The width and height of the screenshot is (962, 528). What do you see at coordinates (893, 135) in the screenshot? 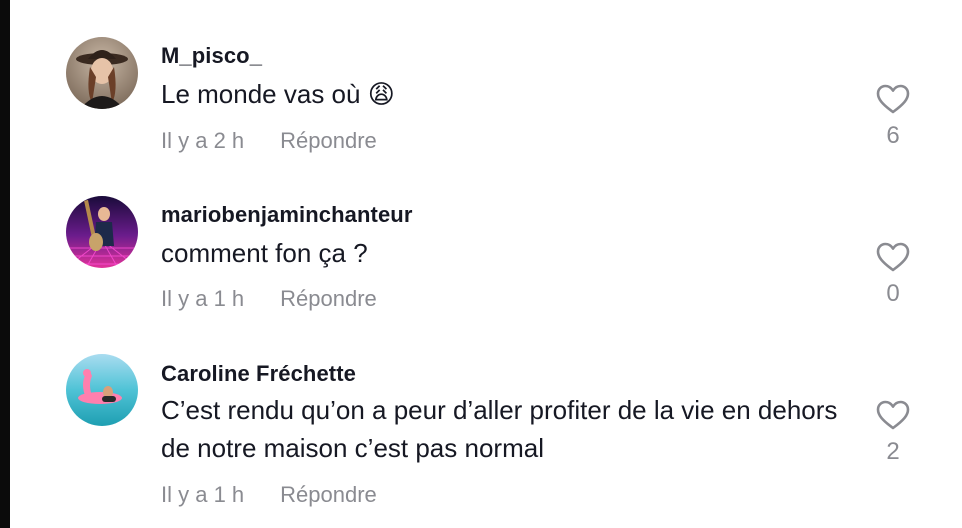
I see `like-count: 6` at bounding box center [893, 135].